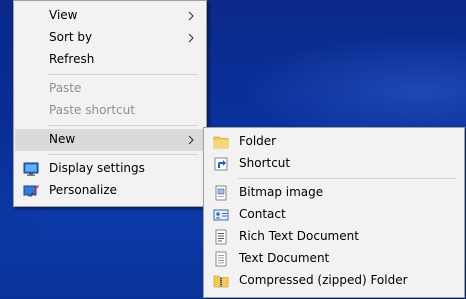 This screenshot has height=299, width=466. Describe the element at coordinates (62, 139) in the screenshot. I see `menu-item-label: New` at that location.